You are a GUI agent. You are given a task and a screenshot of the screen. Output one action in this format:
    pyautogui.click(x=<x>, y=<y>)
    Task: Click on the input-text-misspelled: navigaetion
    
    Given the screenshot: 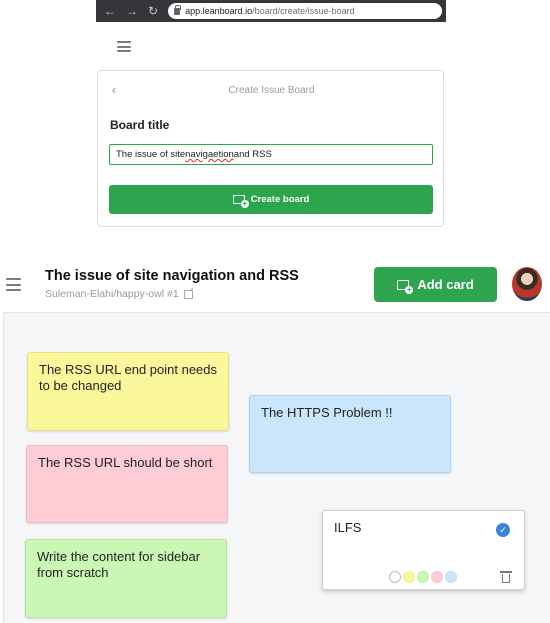 What is the action you would take?
    pyautogui.click(x=209, y=154)
    